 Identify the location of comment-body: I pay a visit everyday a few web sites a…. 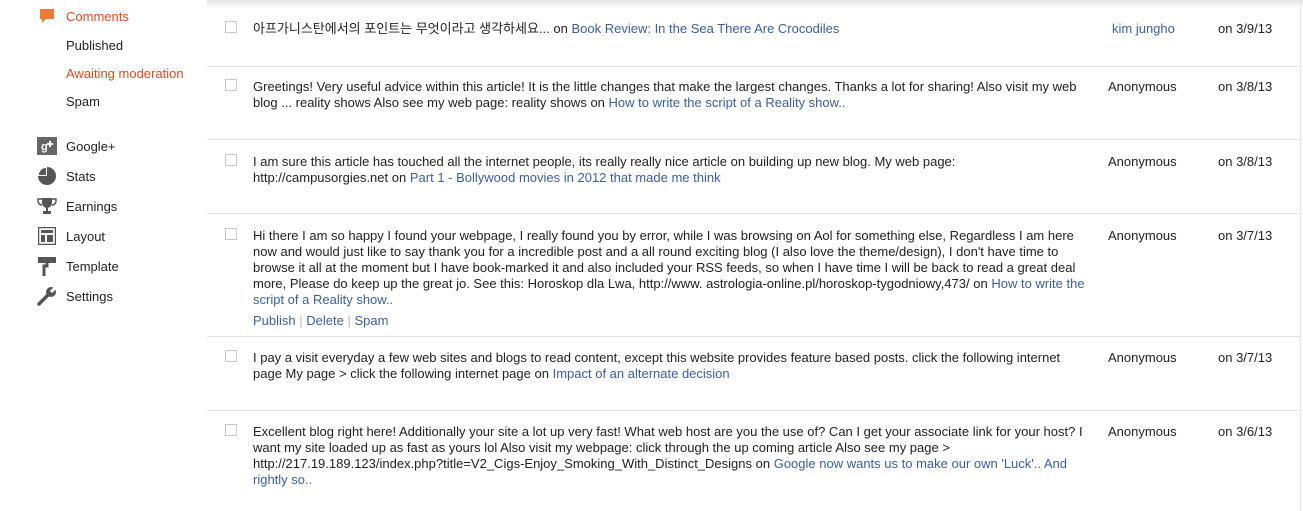
(670, 366).